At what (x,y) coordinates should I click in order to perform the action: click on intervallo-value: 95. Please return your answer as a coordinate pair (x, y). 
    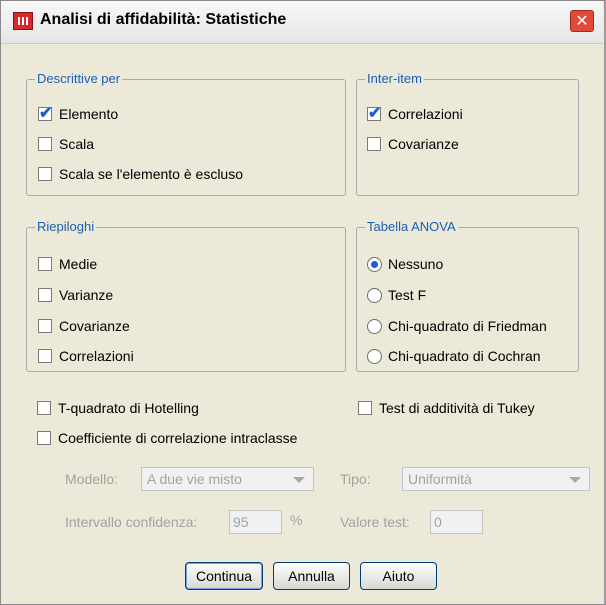
    Looking at the image, I should click on (241, 522).